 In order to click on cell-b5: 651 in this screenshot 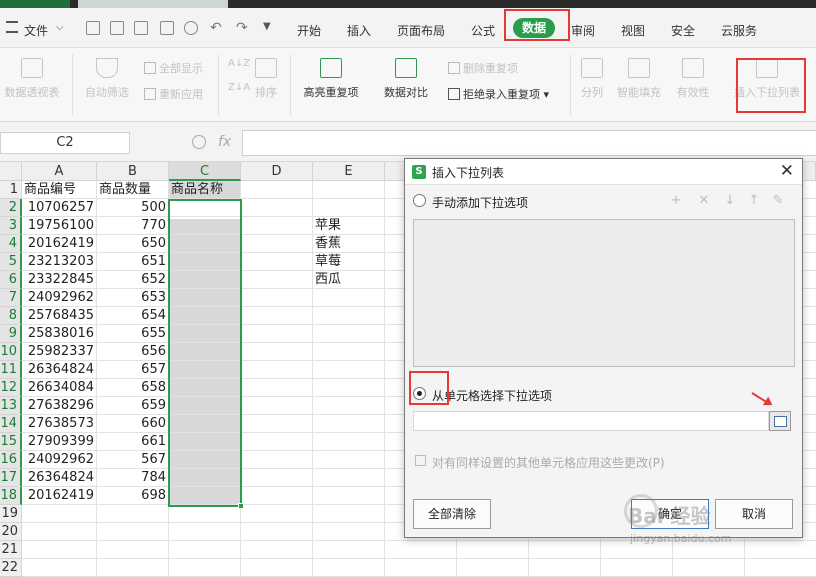, I will do `click(134, 262)`.